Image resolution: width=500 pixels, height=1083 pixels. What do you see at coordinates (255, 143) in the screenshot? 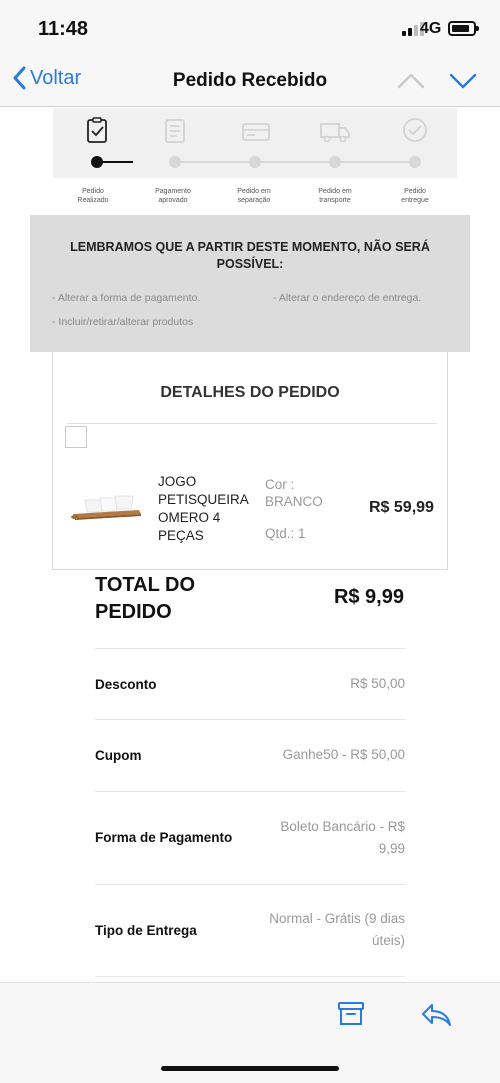
I see `order-progress-tracker` at bounding box center [255, 143].